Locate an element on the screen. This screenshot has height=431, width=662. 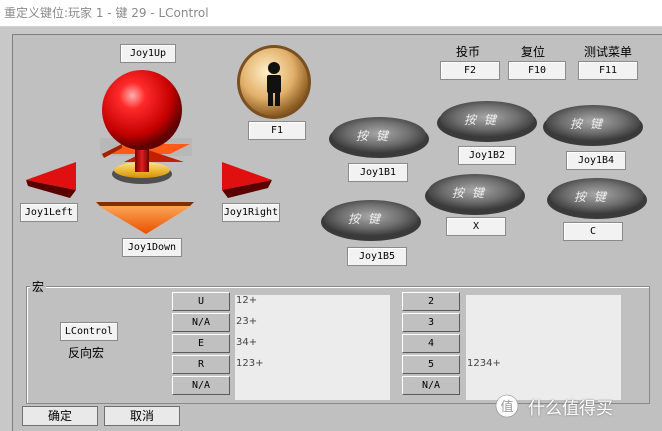
macro-step-2-button: N/A is located at coordinates (201, 322).